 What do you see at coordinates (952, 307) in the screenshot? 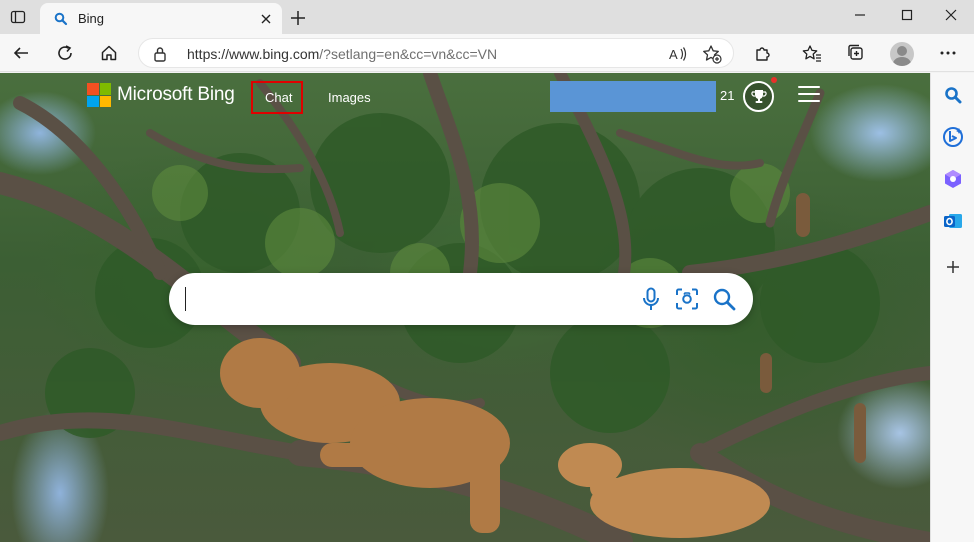
I see `edge-sidebar` at bounding box center [952, 307].